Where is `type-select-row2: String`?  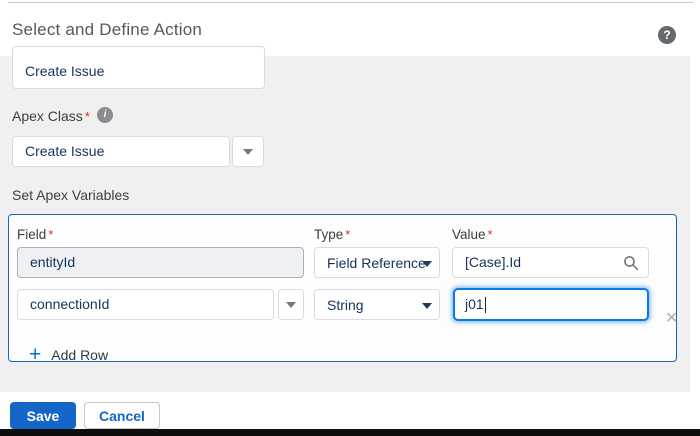 type-select-row2: String is located at coordinates (377, 304).